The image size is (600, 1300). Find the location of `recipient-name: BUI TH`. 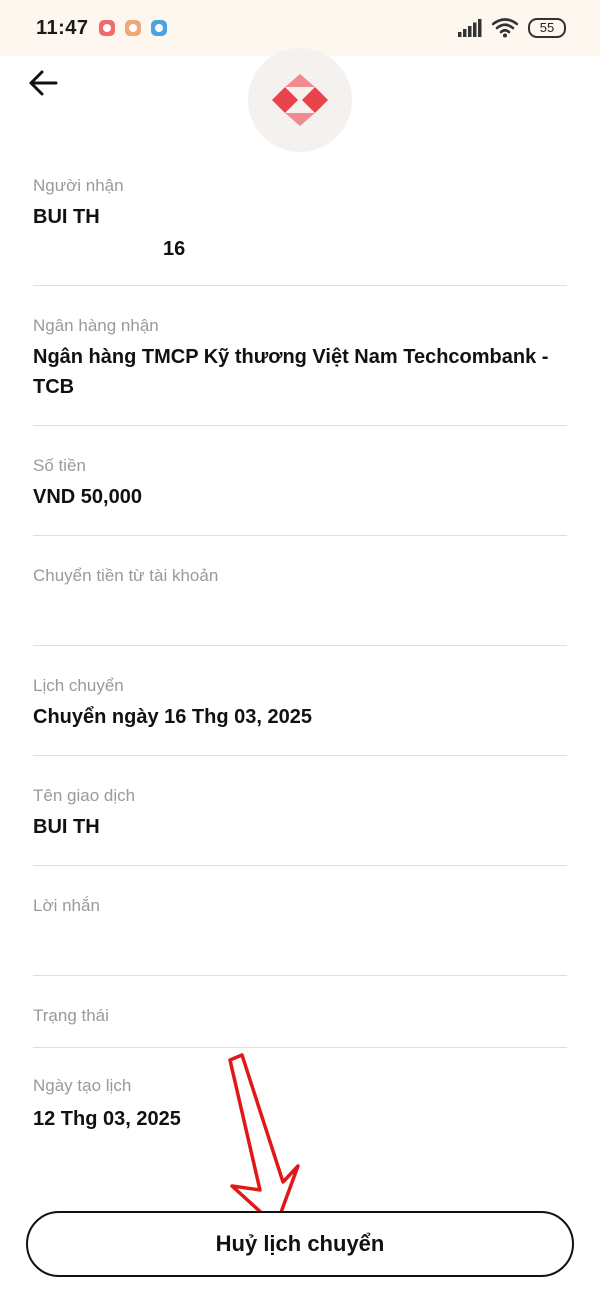

recipient-name: BUI TH is located at coordinates (66, 217).